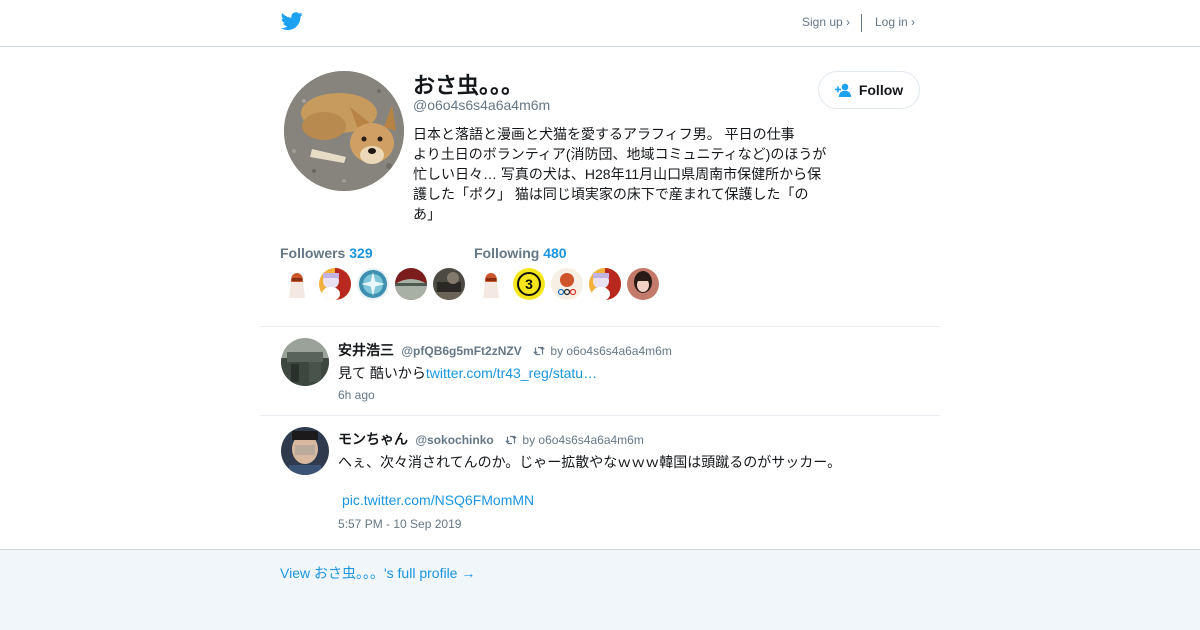  I want to click on twitter-bird-icon, so click(292, 21).